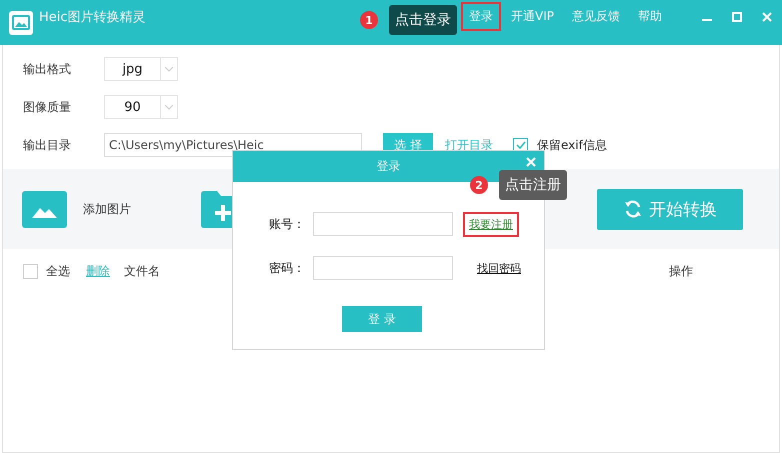 The height and width of the screenshot is (453, 782). I want to click on select-all-label: 全选, so click(58, 271).